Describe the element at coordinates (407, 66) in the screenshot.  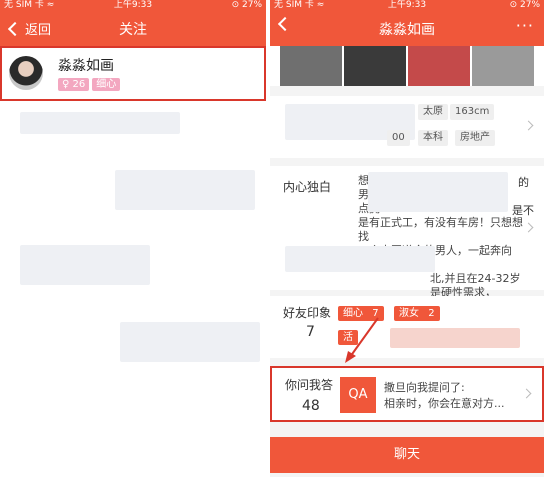
I see `photo-strip` at that location.